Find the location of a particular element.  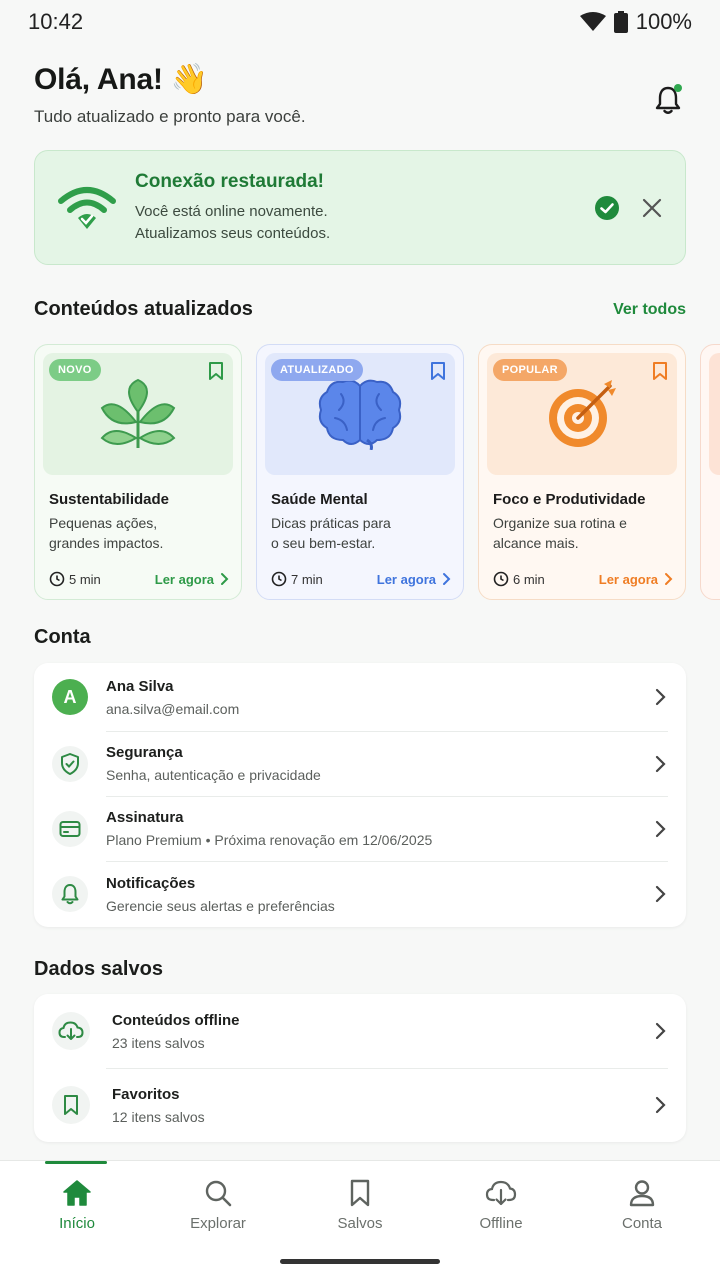

section-title-saved: Dados salvos is located at coordinates (98, 969).